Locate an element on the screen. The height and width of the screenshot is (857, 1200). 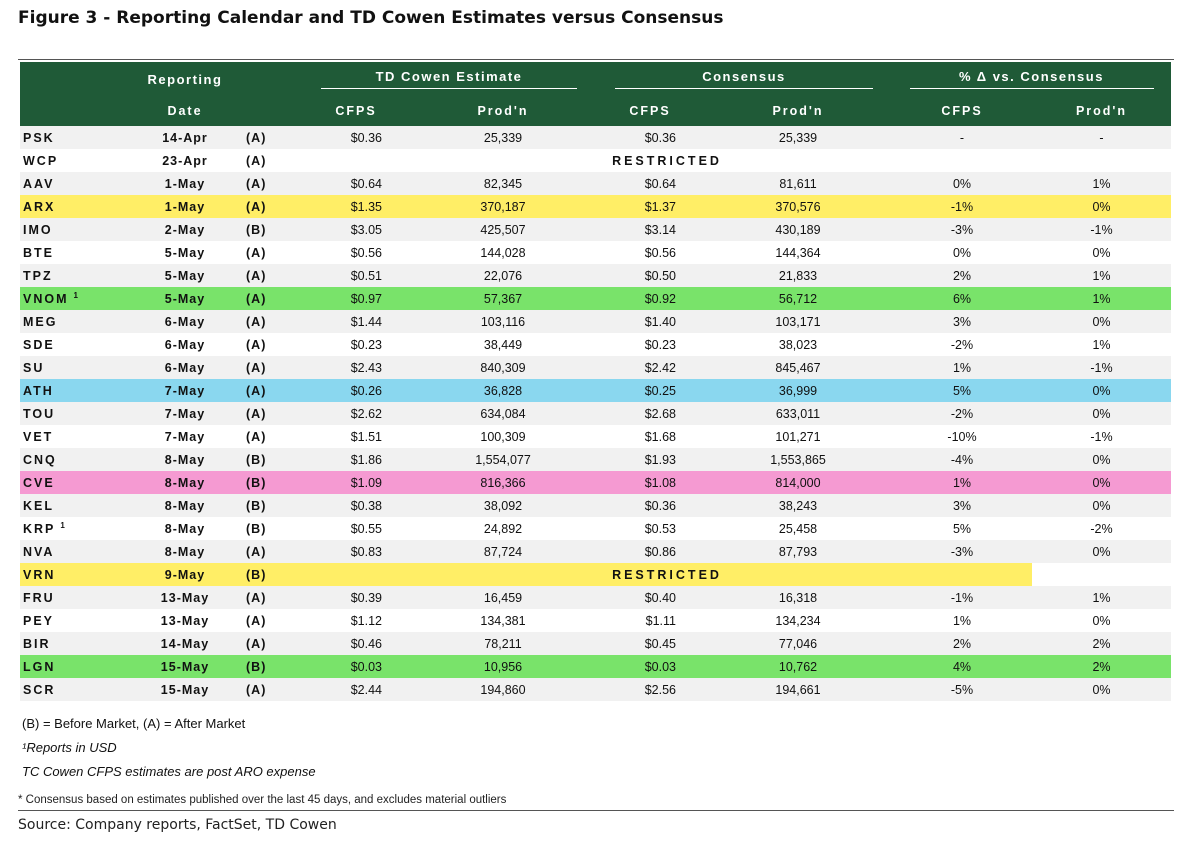
est-prodn-cell: 38,449 is located at coordinates (503, 344).